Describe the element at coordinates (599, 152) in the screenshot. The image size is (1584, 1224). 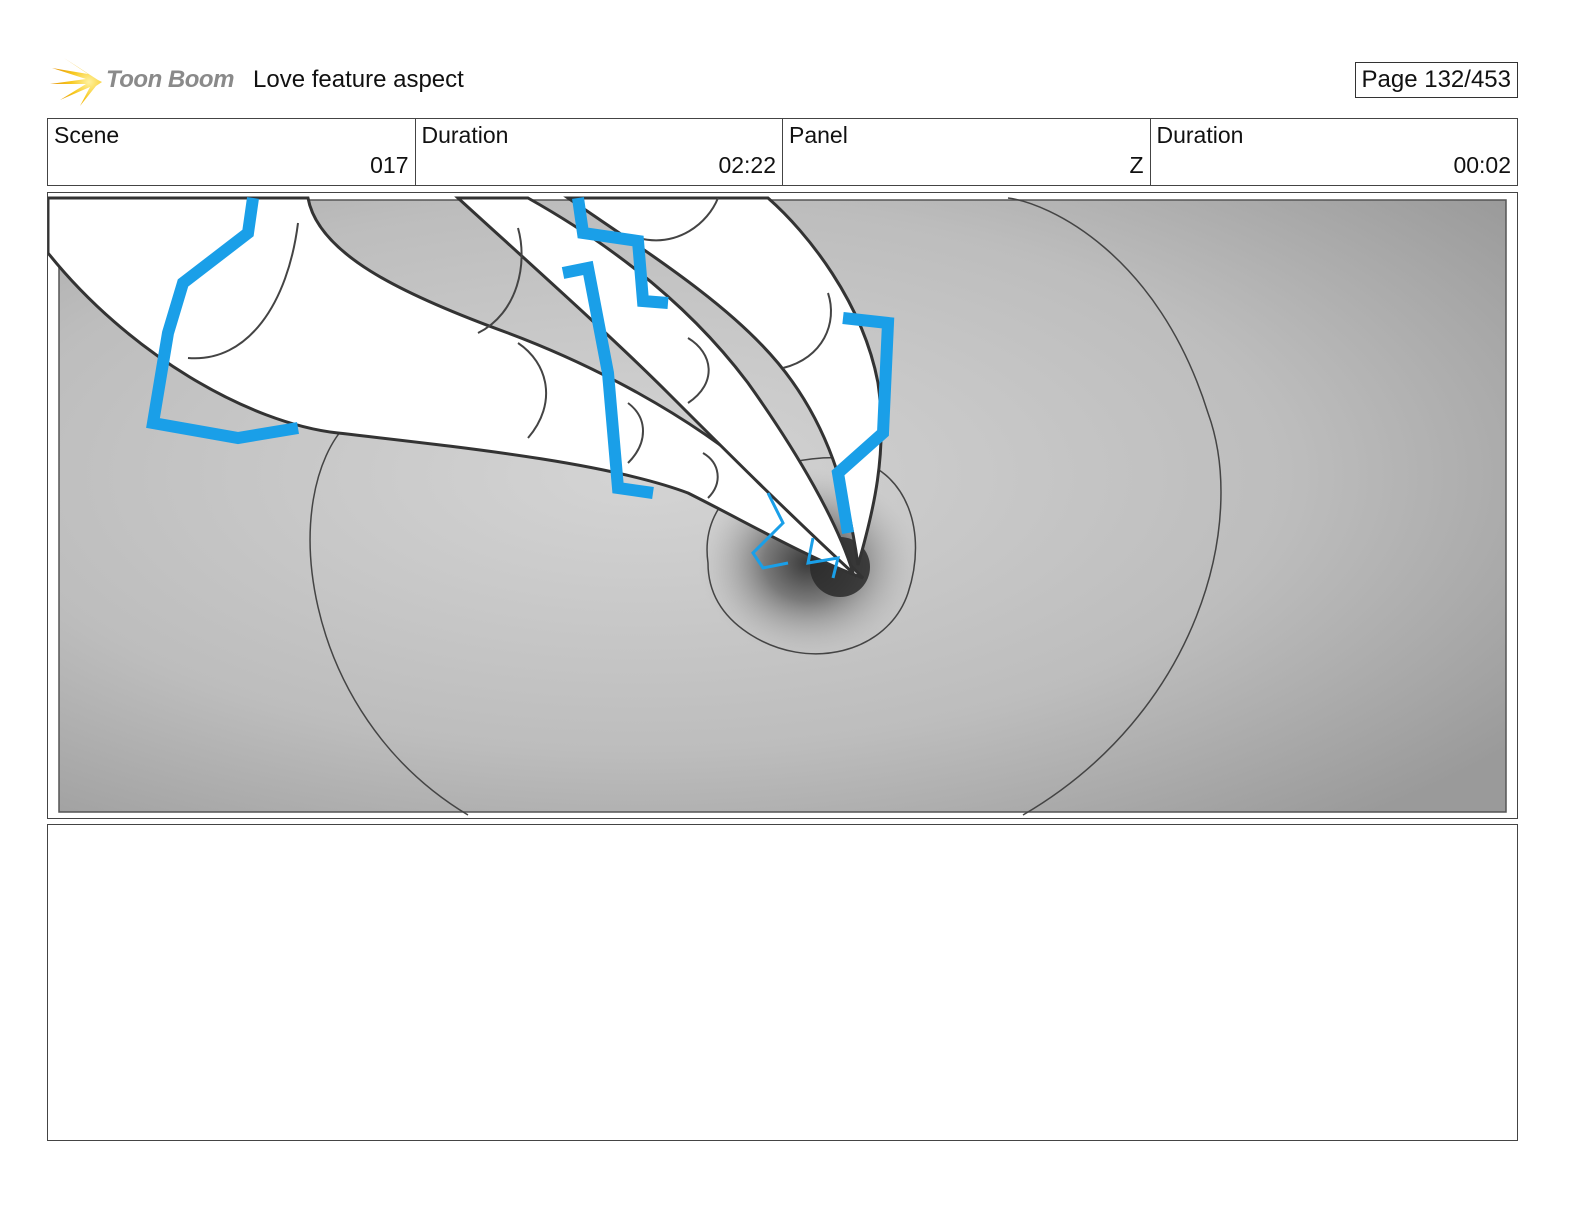
I see `scene-duration-cell: Duration 02:22` at that location.